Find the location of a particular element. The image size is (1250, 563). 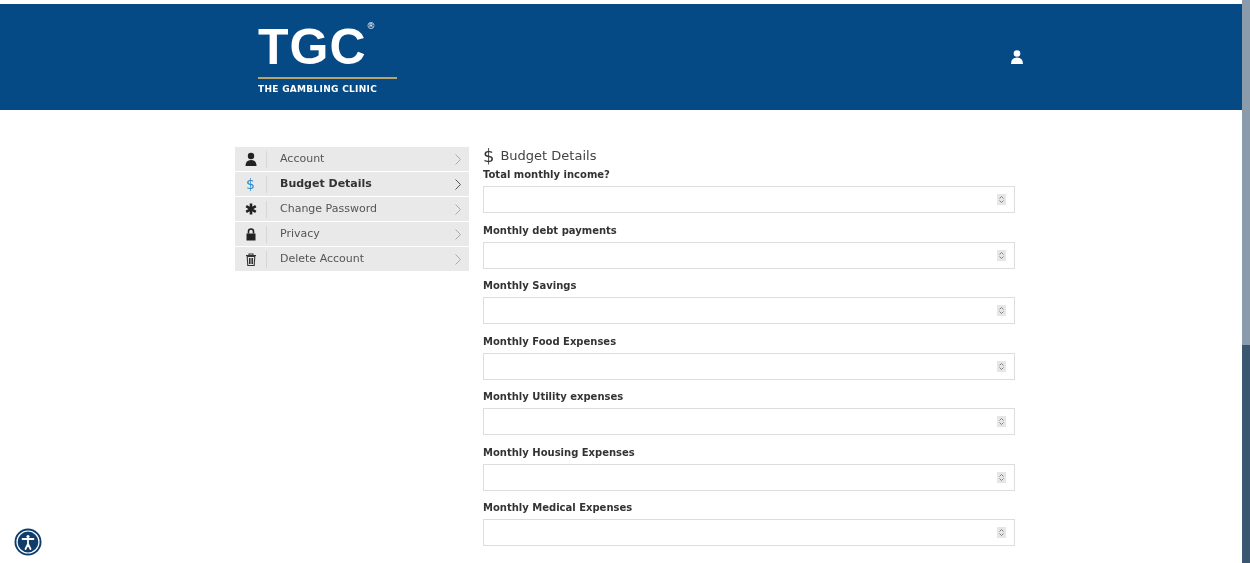

sidebar-label: Delete Account is located at coordinates (361, 259).